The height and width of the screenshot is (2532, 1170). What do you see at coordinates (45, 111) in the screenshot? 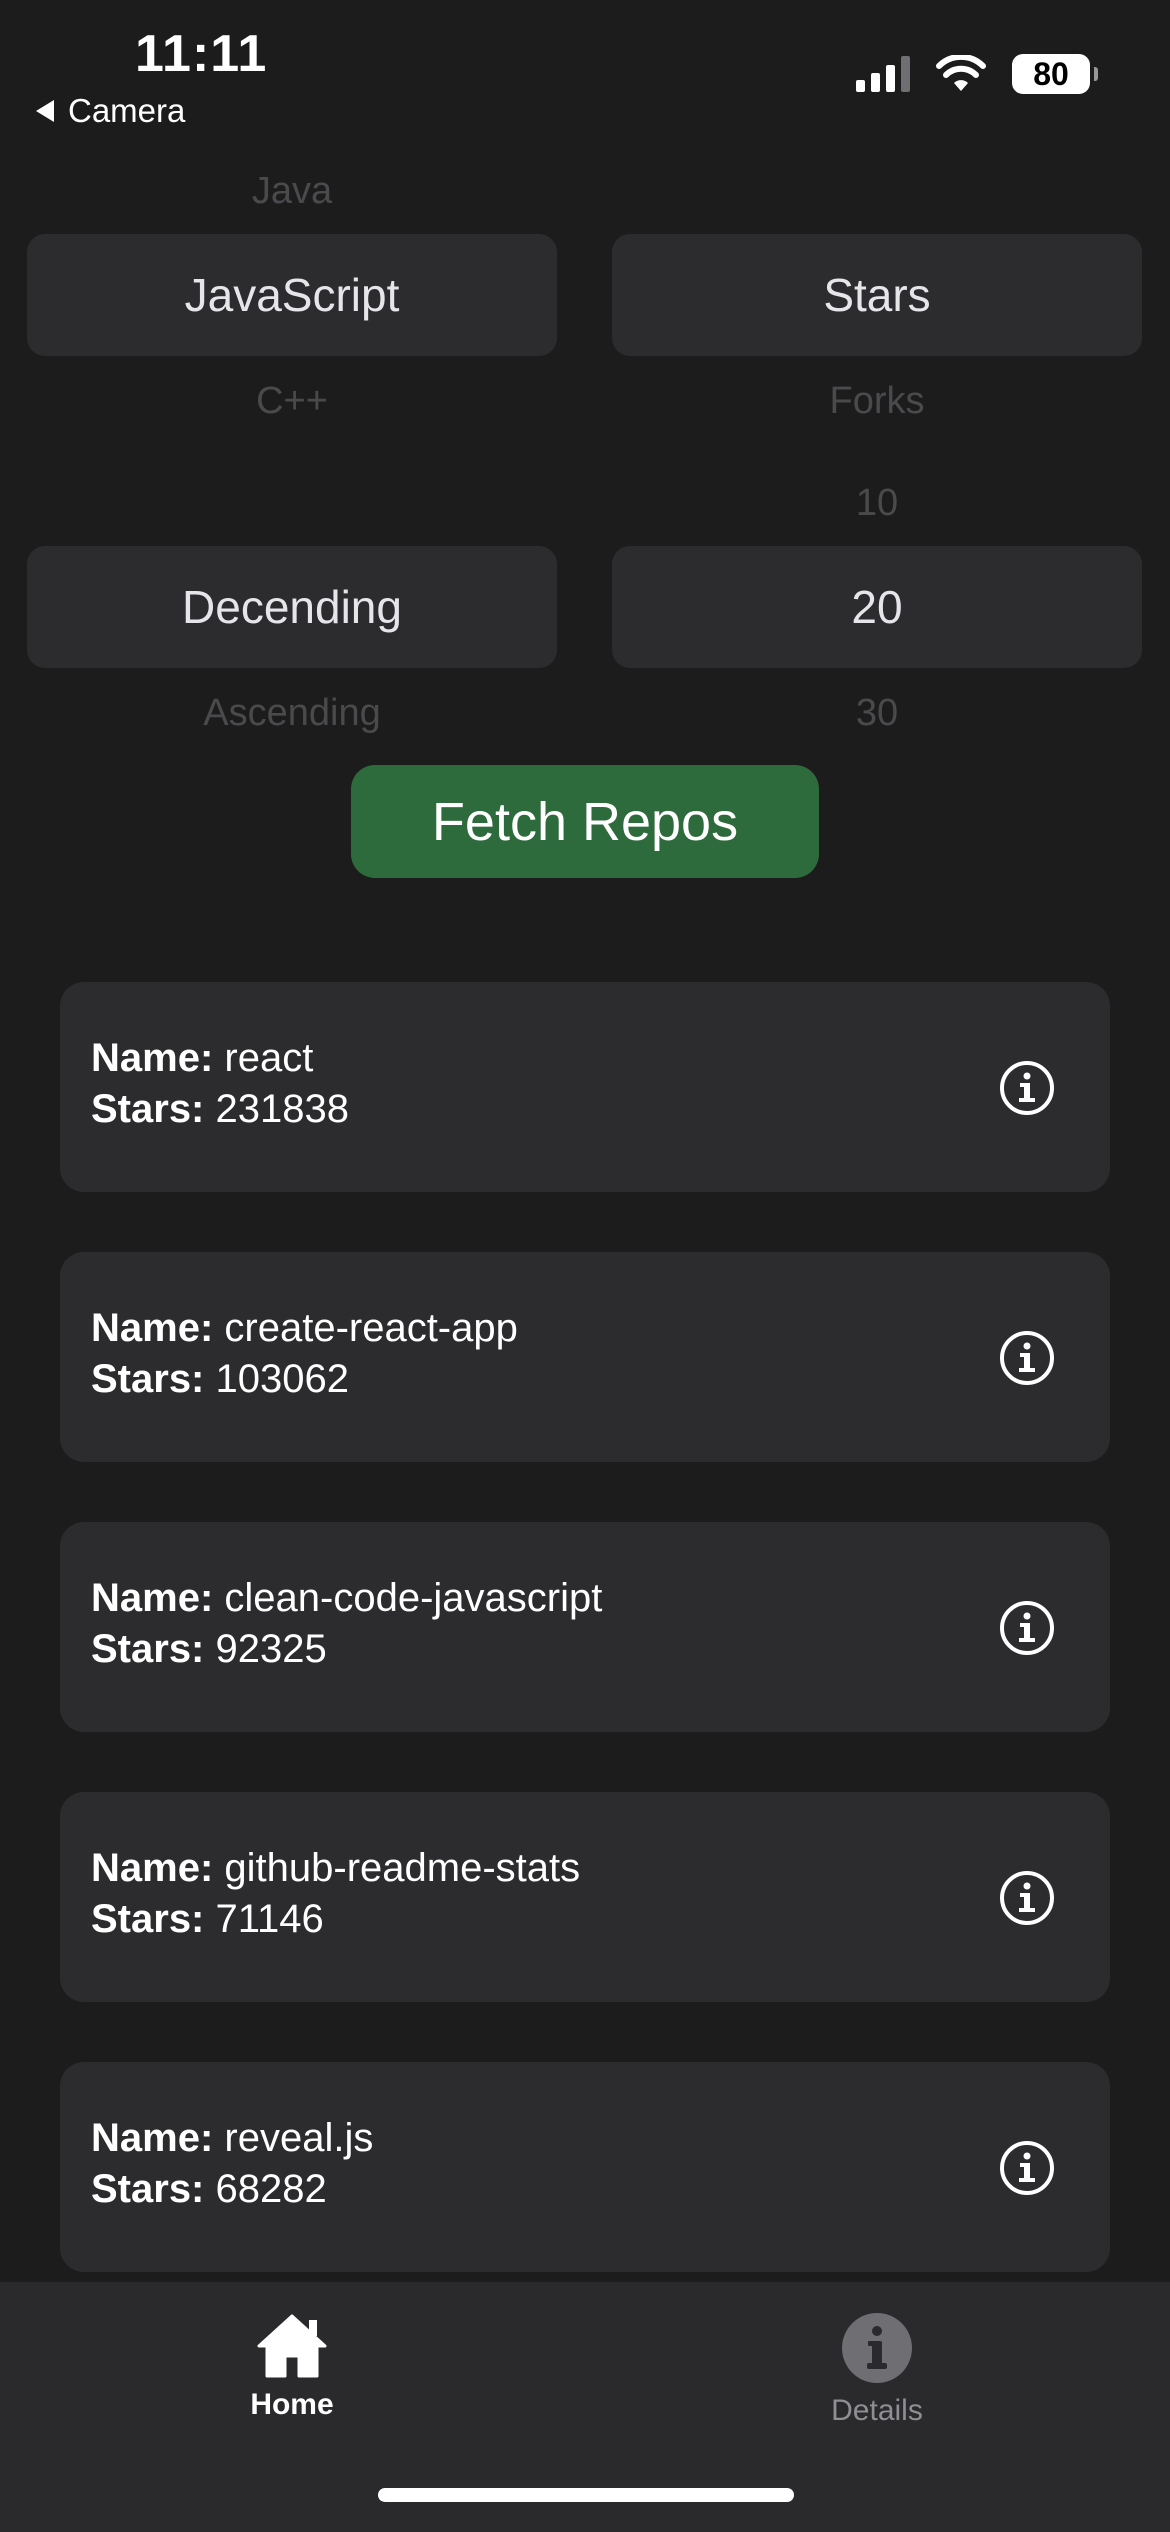
I see `back-arrow-icon` at bounding box center [45, 111].